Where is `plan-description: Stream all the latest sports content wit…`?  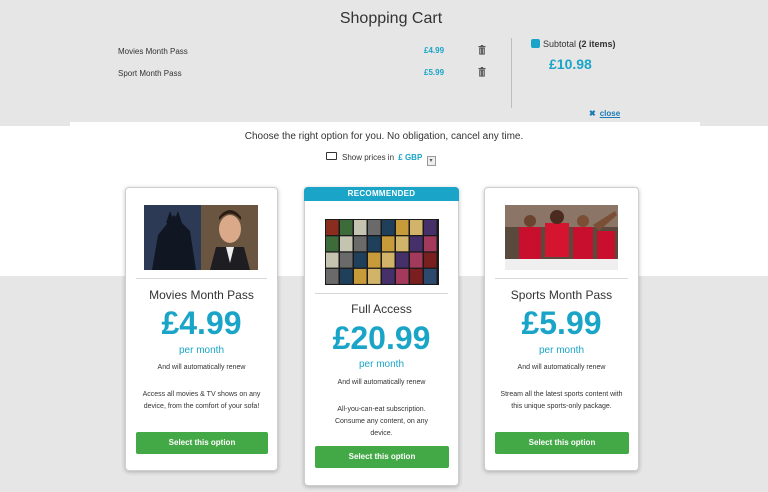
plan-description: Stream all the latest sports content wit… is located at coordinates (561, 400).